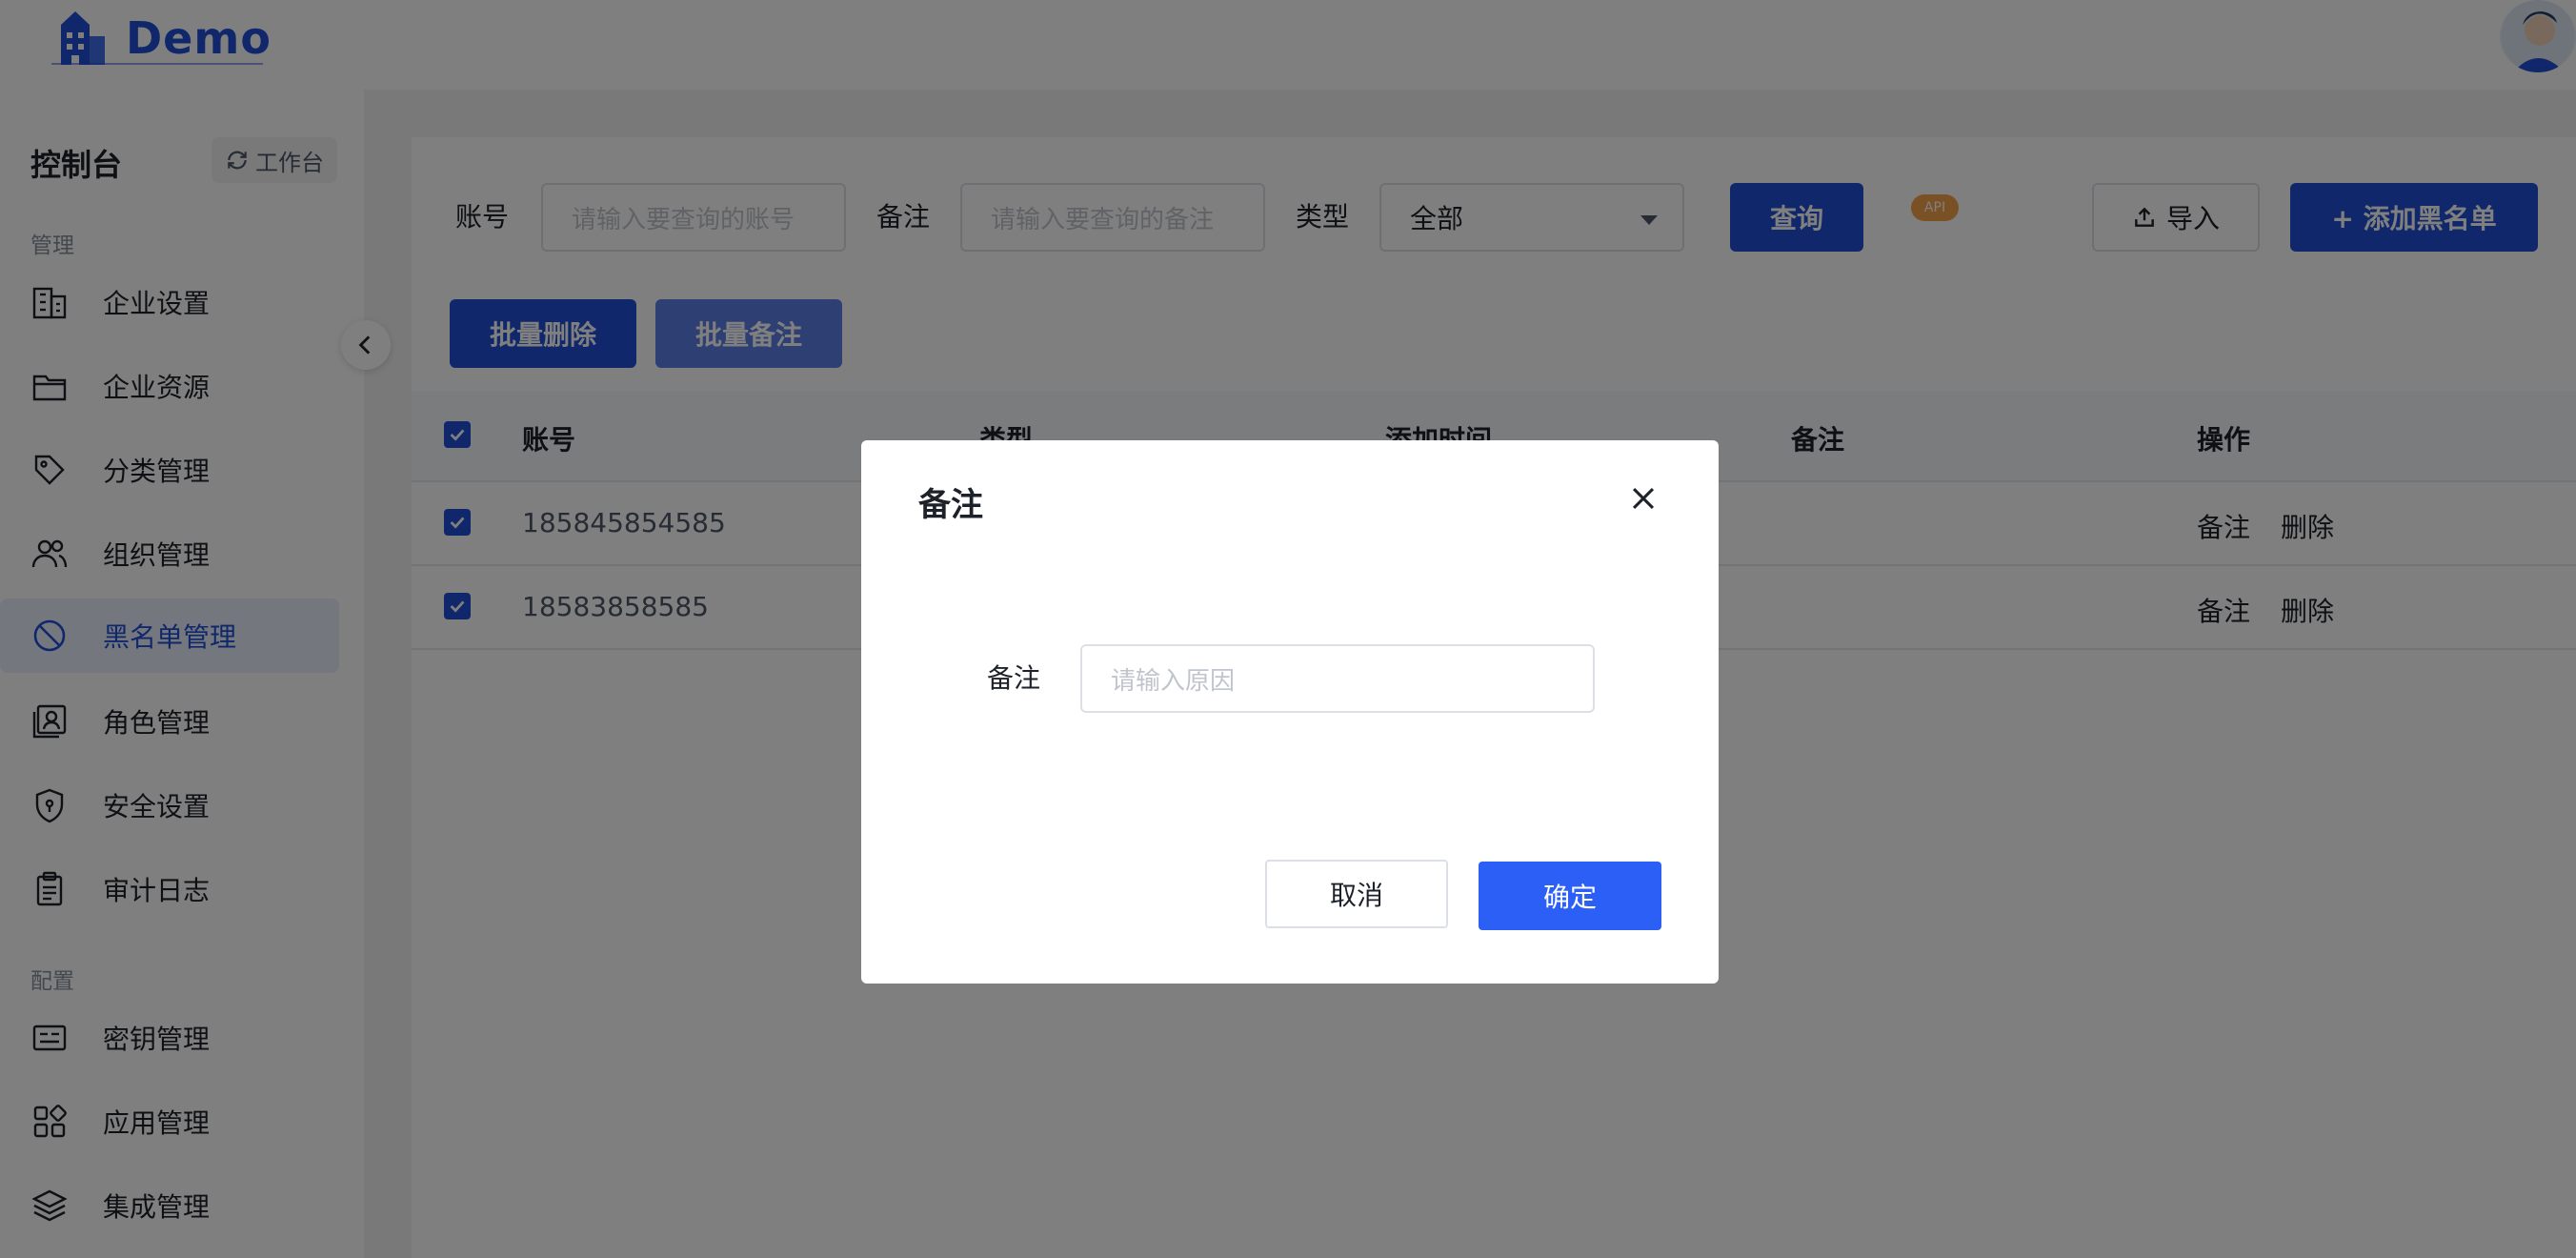  I want to click on remark-field-label: 备注, so click(1014, 678).